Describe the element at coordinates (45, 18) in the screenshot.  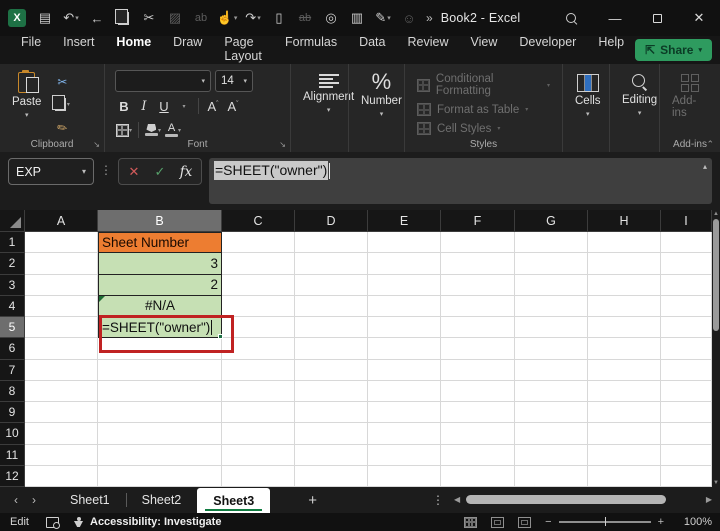
I see `save-icon: ▤` at that location.